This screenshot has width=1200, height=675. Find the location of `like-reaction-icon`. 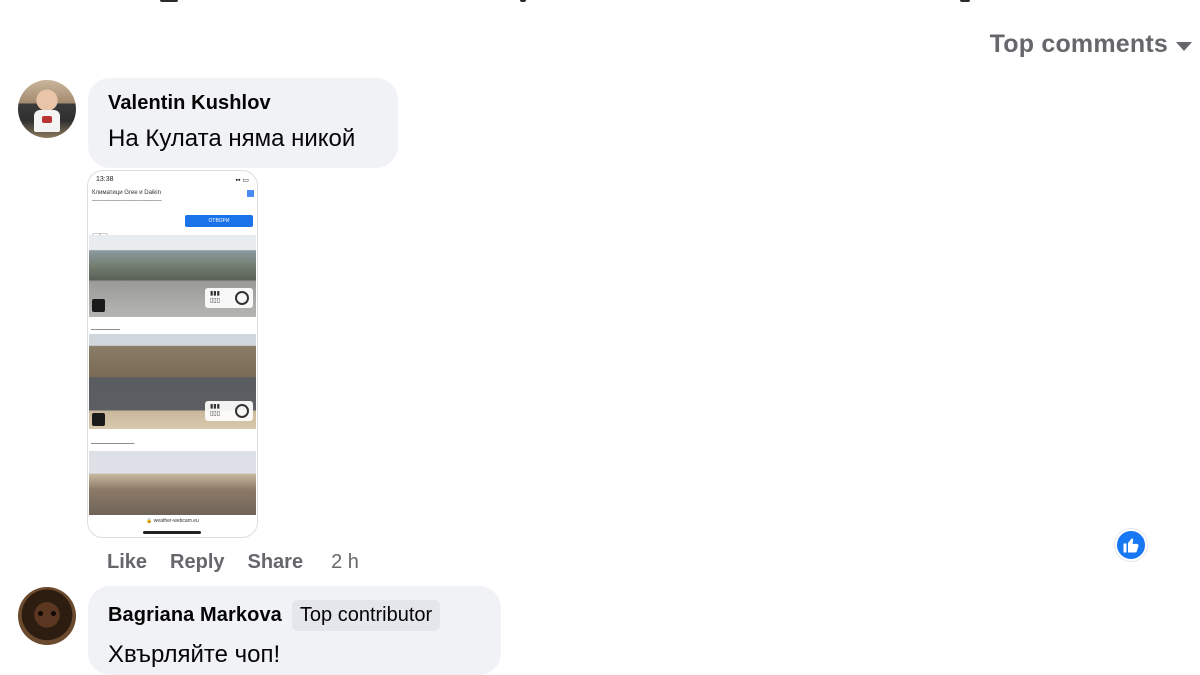

like-reaction-icon is located at coordinates (1131, 545).